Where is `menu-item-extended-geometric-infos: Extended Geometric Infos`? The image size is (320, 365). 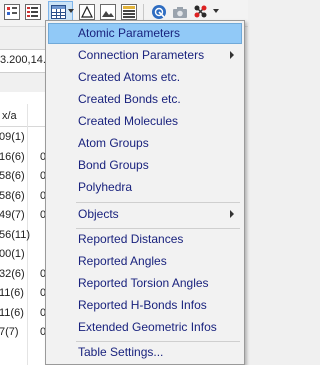 menu-item-extended-geometric-infos: Extended Geometric Infos is located at coordinates (145, 327).